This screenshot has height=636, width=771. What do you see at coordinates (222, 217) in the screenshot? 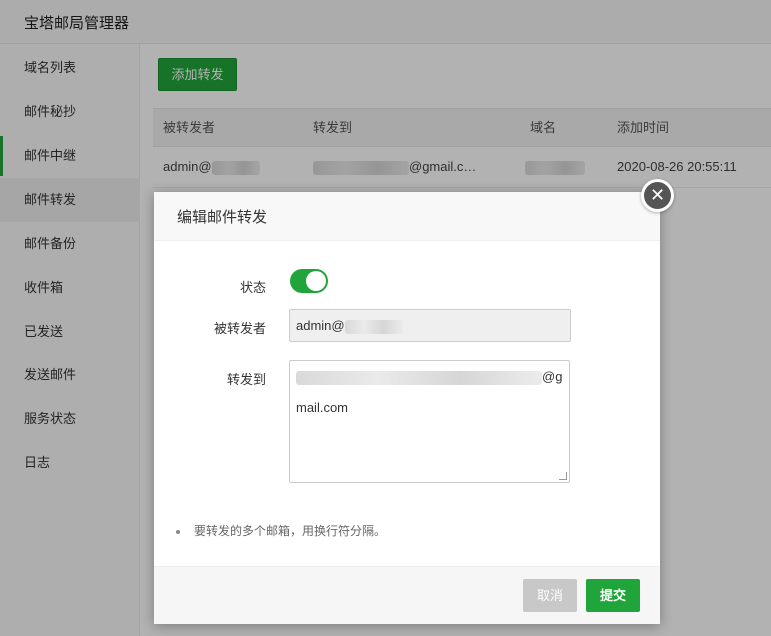
I see `dialog-title: 编辑邮件转发` at bounding box center [222, 217].